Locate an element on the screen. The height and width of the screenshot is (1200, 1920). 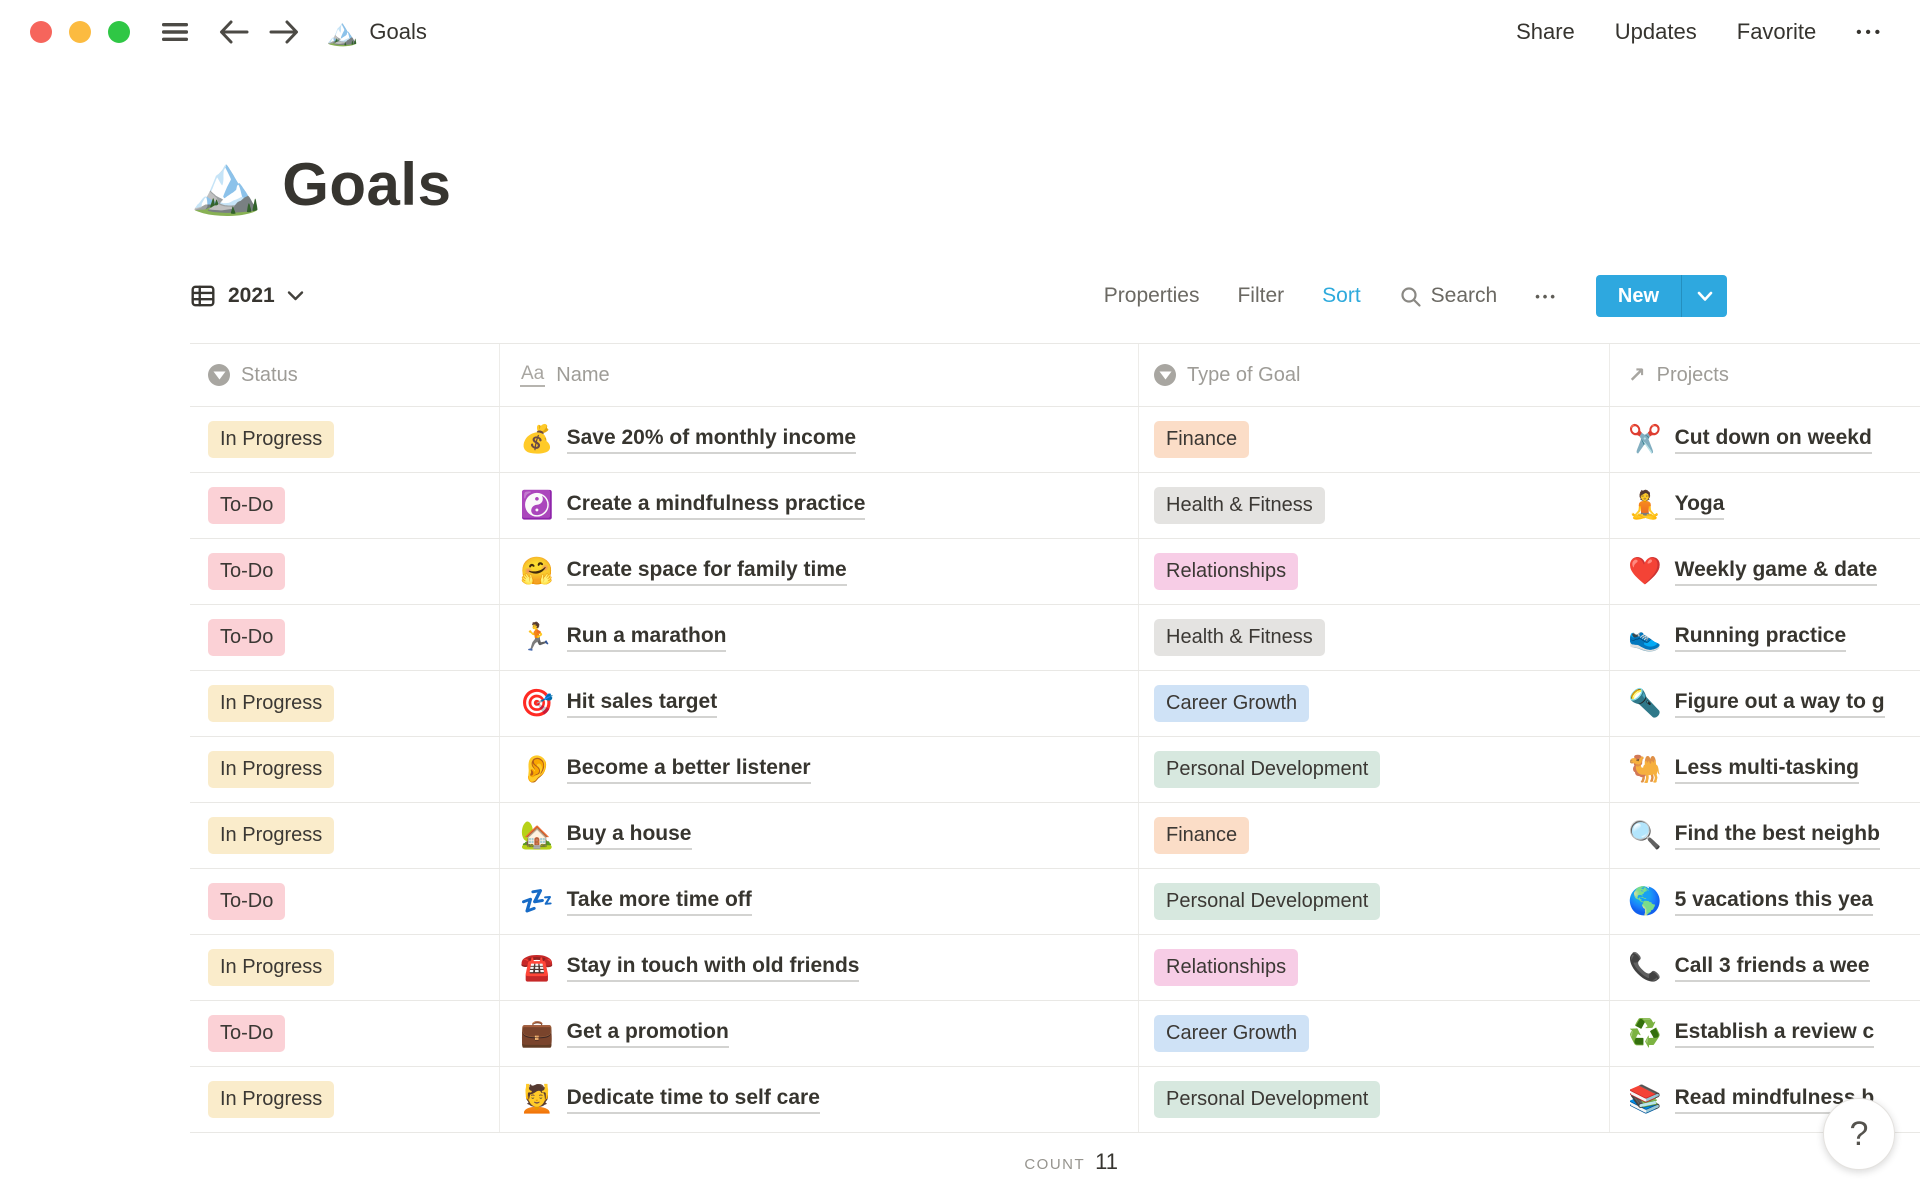
column-header-name: Aa Name is located at coordinates (819, 375).